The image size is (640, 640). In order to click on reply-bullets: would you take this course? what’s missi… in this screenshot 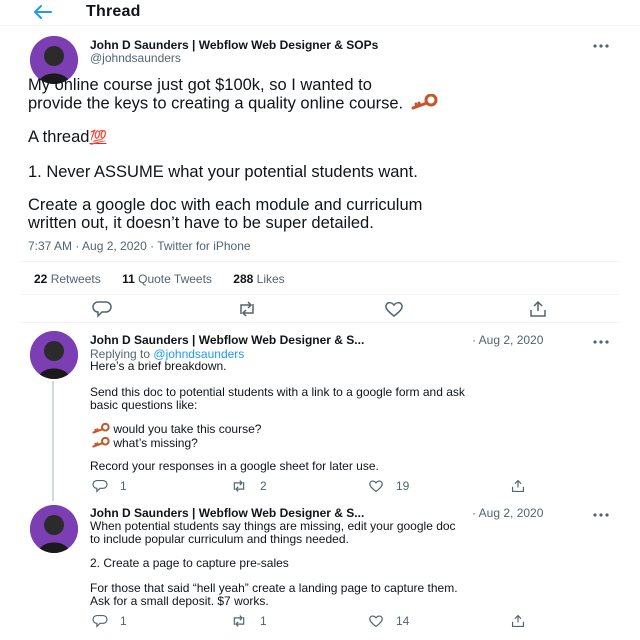, I will do `click(355, 437)`.